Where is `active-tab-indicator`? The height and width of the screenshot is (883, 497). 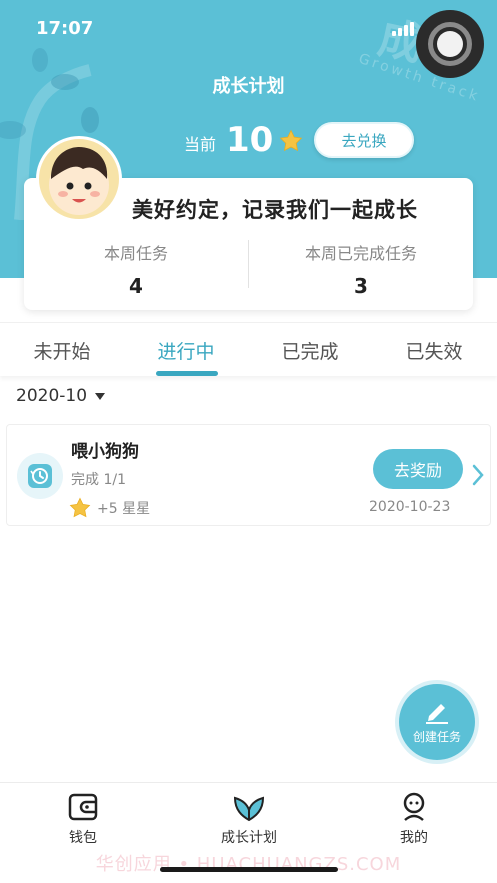
active-tab-indicator is located at coordinates (187, 373).